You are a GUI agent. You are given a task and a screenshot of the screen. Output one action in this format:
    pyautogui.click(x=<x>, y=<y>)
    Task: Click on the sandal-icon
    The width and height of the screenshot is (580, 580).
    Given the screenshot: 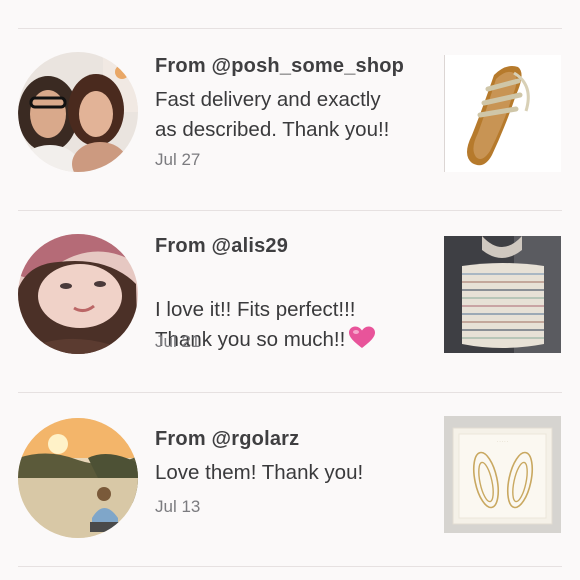 What is the action you would take?
    pyautogui.click(x=502, y=113)
    